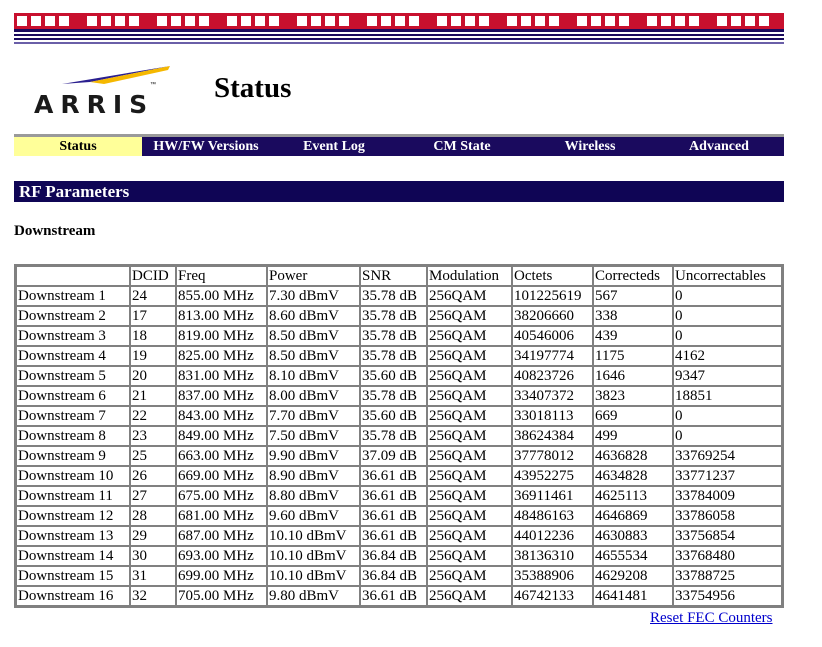  What do you see at coordinates (153, 596) in the screenshot?
I see `table-cell: 32` at bounding box center [153, 596].